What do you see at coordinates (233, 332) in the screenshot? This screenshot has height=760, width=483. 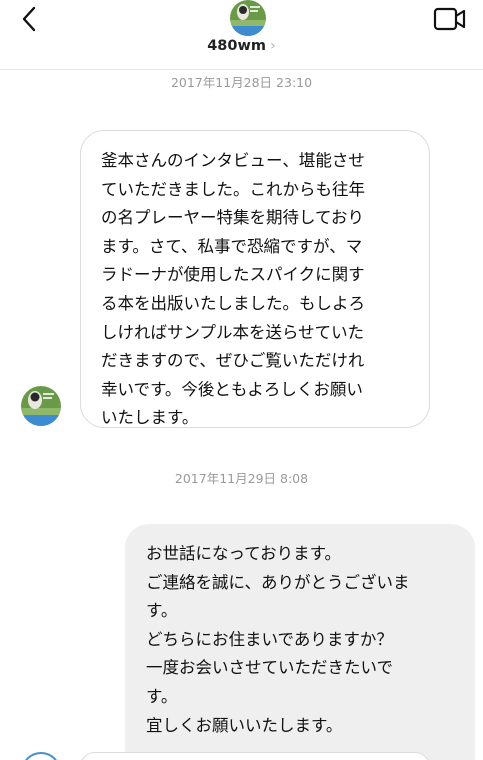 I see `message-line: しければサンプル本を送らせていた` at bounding box center [233, 332].